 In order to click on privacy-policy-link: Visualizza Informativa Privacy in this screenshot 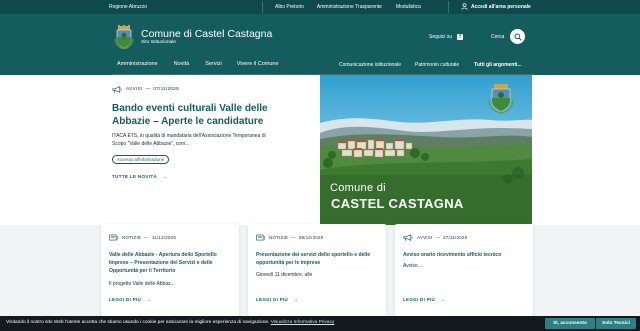, I will do `click(303, 322)`.